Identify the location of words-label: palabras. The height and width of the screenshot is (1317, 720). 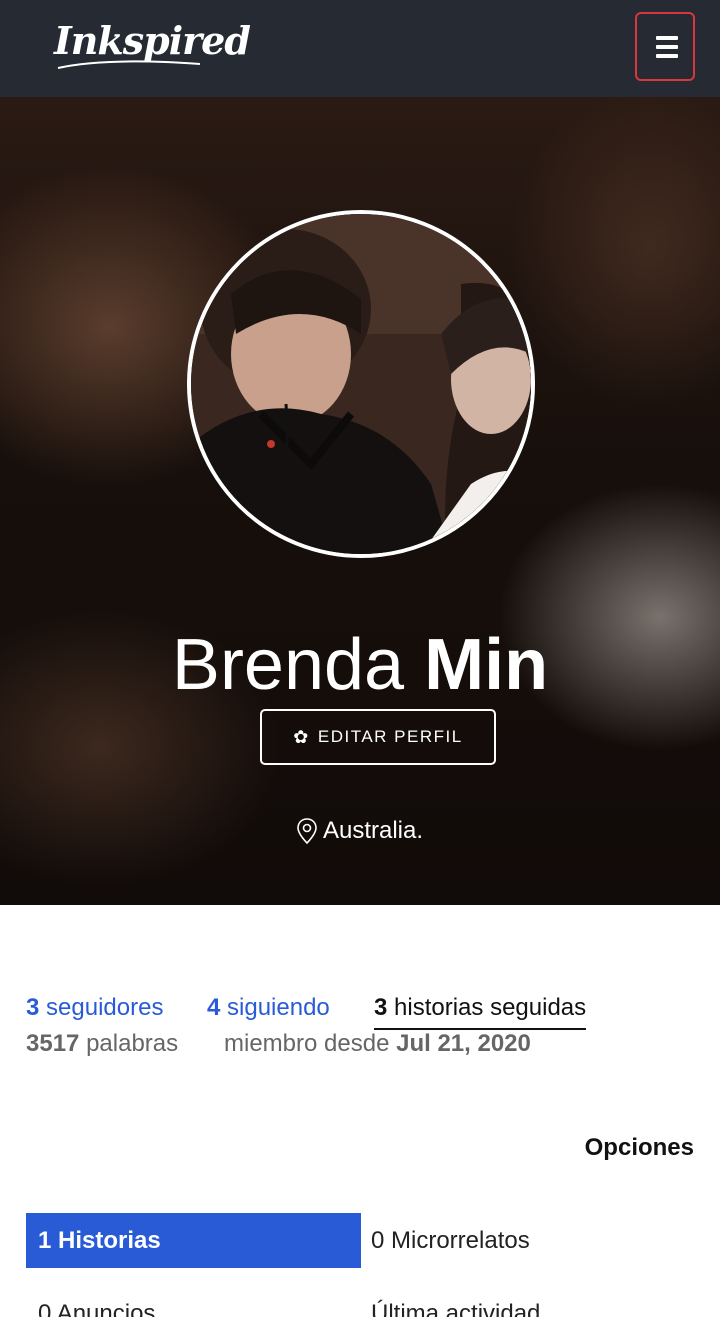
(132, 1043).